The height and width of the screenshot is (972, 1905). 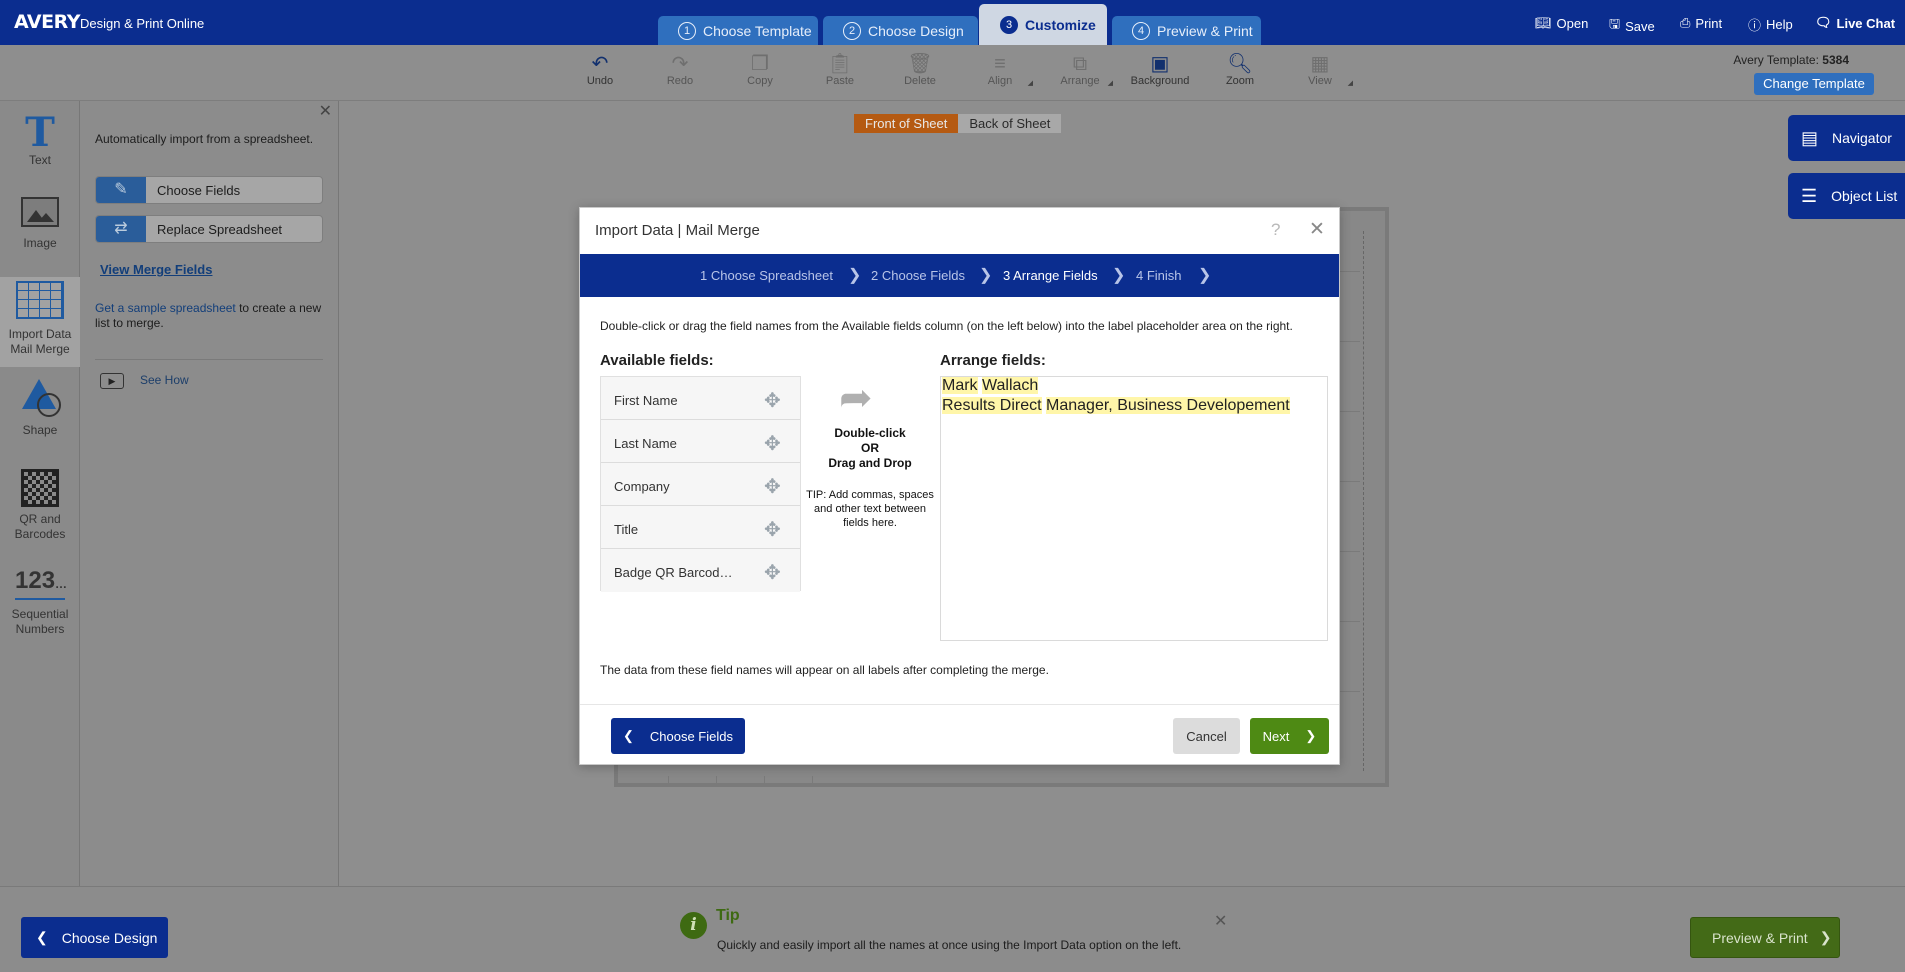 I want to click on arrange-button: ⧉ Arrange ◢, so click(x=1080, y=70).